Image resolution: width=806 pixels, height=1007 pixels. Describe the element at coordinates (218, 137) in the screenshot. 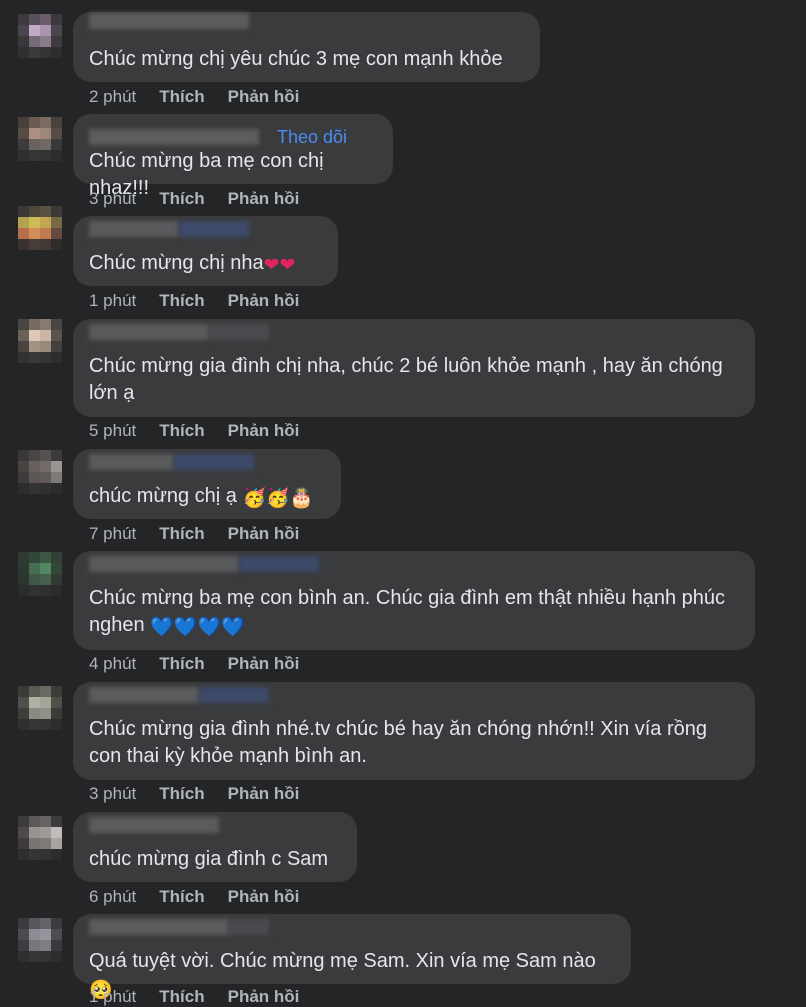

I see `author-name: Theo dõi` at that location.